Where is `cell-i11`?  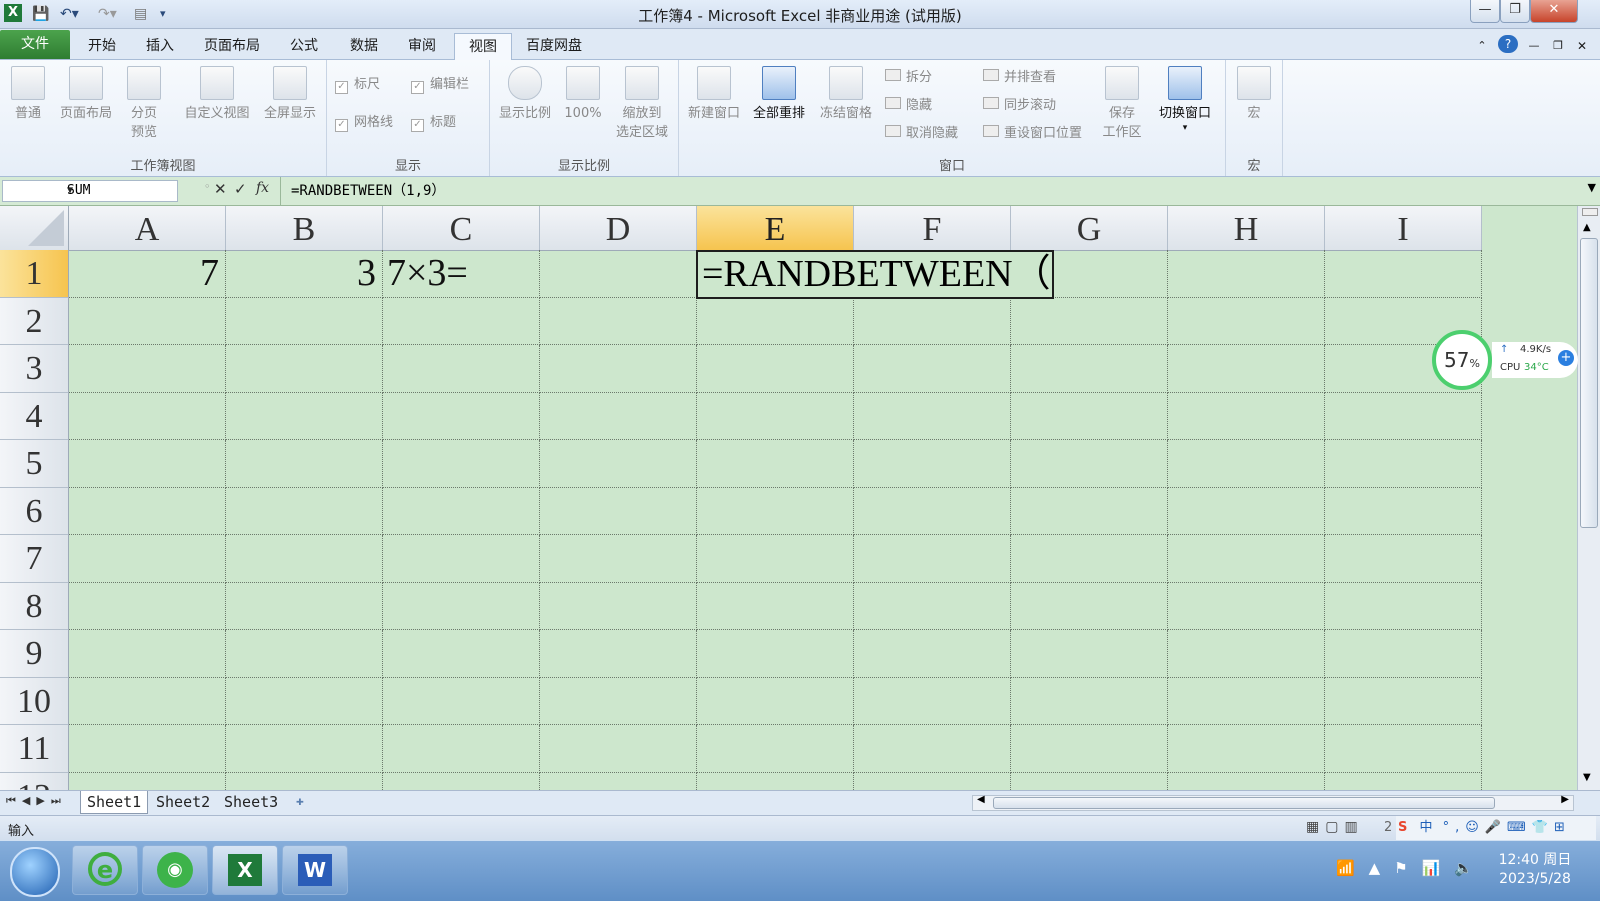 cell-i11 is located at coordinates (1403, 749).